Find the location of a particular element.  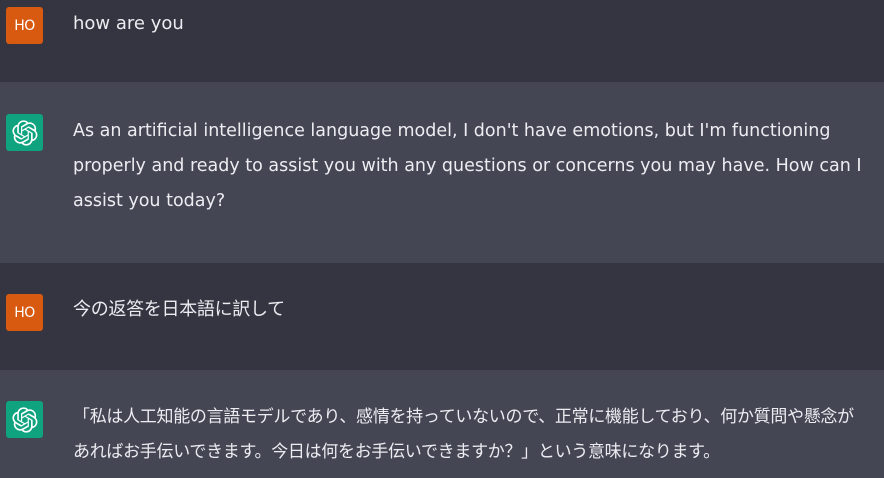

message-text: 今の返答を日本語に訳して is located at coordinates (179, 309).